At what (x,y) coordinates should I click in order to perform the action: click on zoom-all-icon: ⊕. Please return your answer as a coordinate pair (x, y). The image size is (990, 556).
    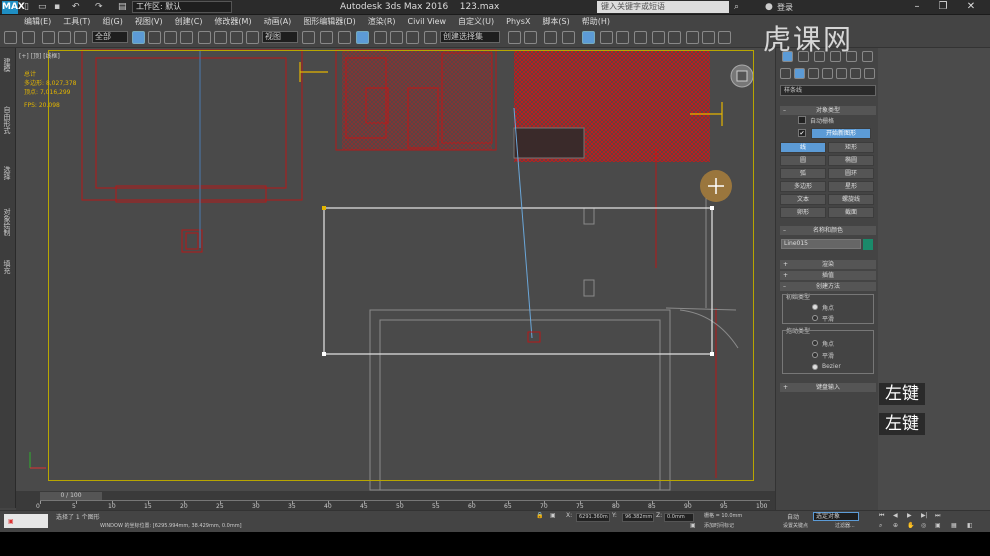
    Looking at the image, I should click on (895, 525).